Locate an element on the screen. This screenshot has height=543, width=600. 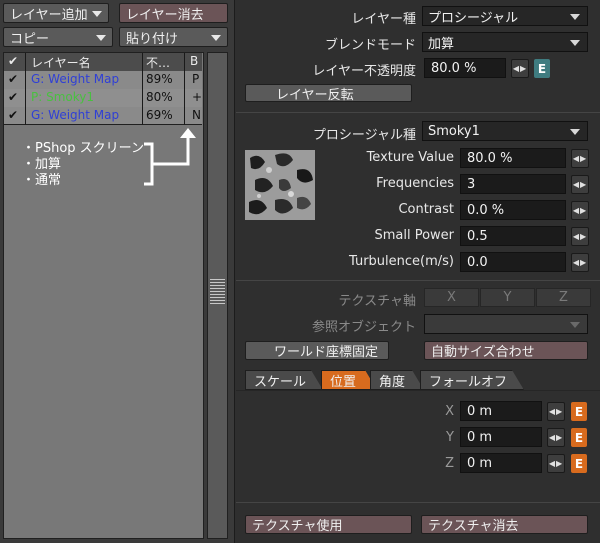
position-x-arrows-icon: ◀▶ is located at coordinates (556, 411).